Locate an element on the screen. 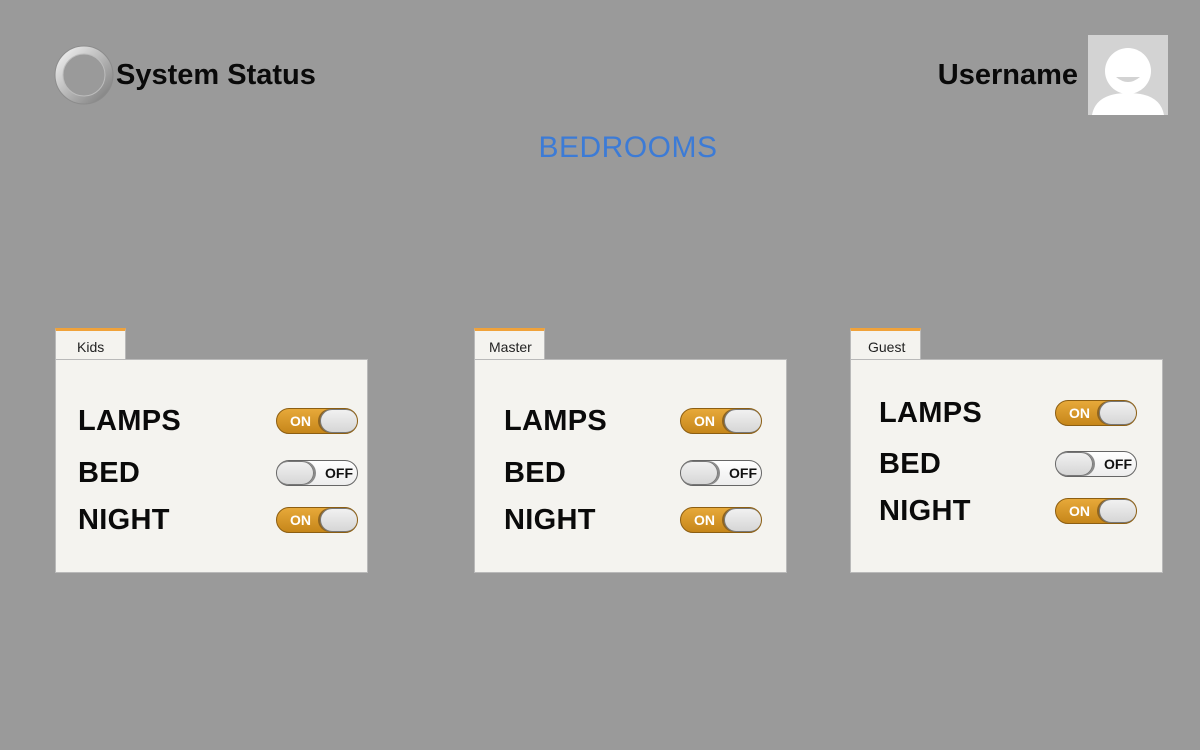  system-status: System Status is located at coordinates (185, 75).